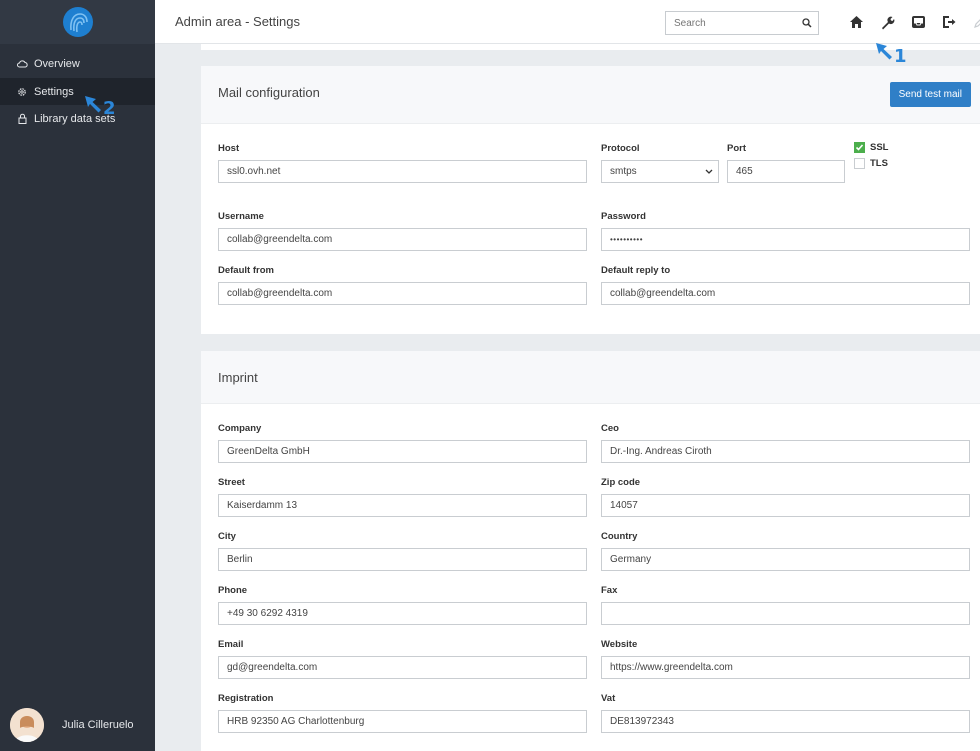 The image size is (980, 751). I want to click on annotation-2: 2, so click(99, 104).